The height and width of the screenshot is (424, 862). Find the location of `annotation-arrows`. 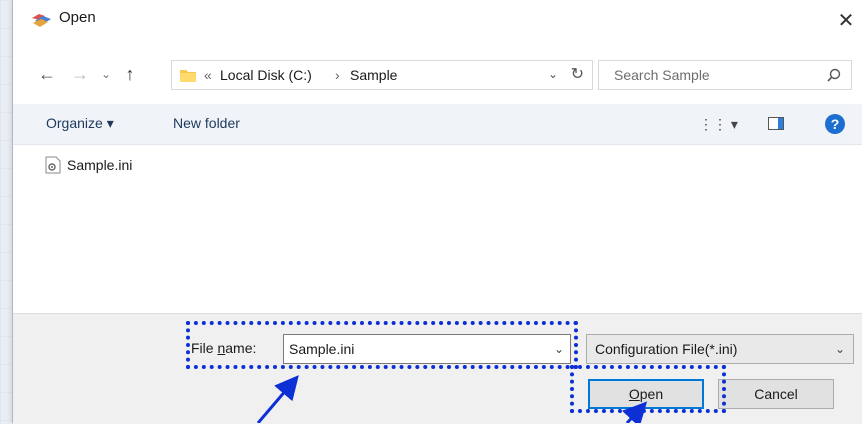

annotation-arrows is located at coordinates (452, 399).